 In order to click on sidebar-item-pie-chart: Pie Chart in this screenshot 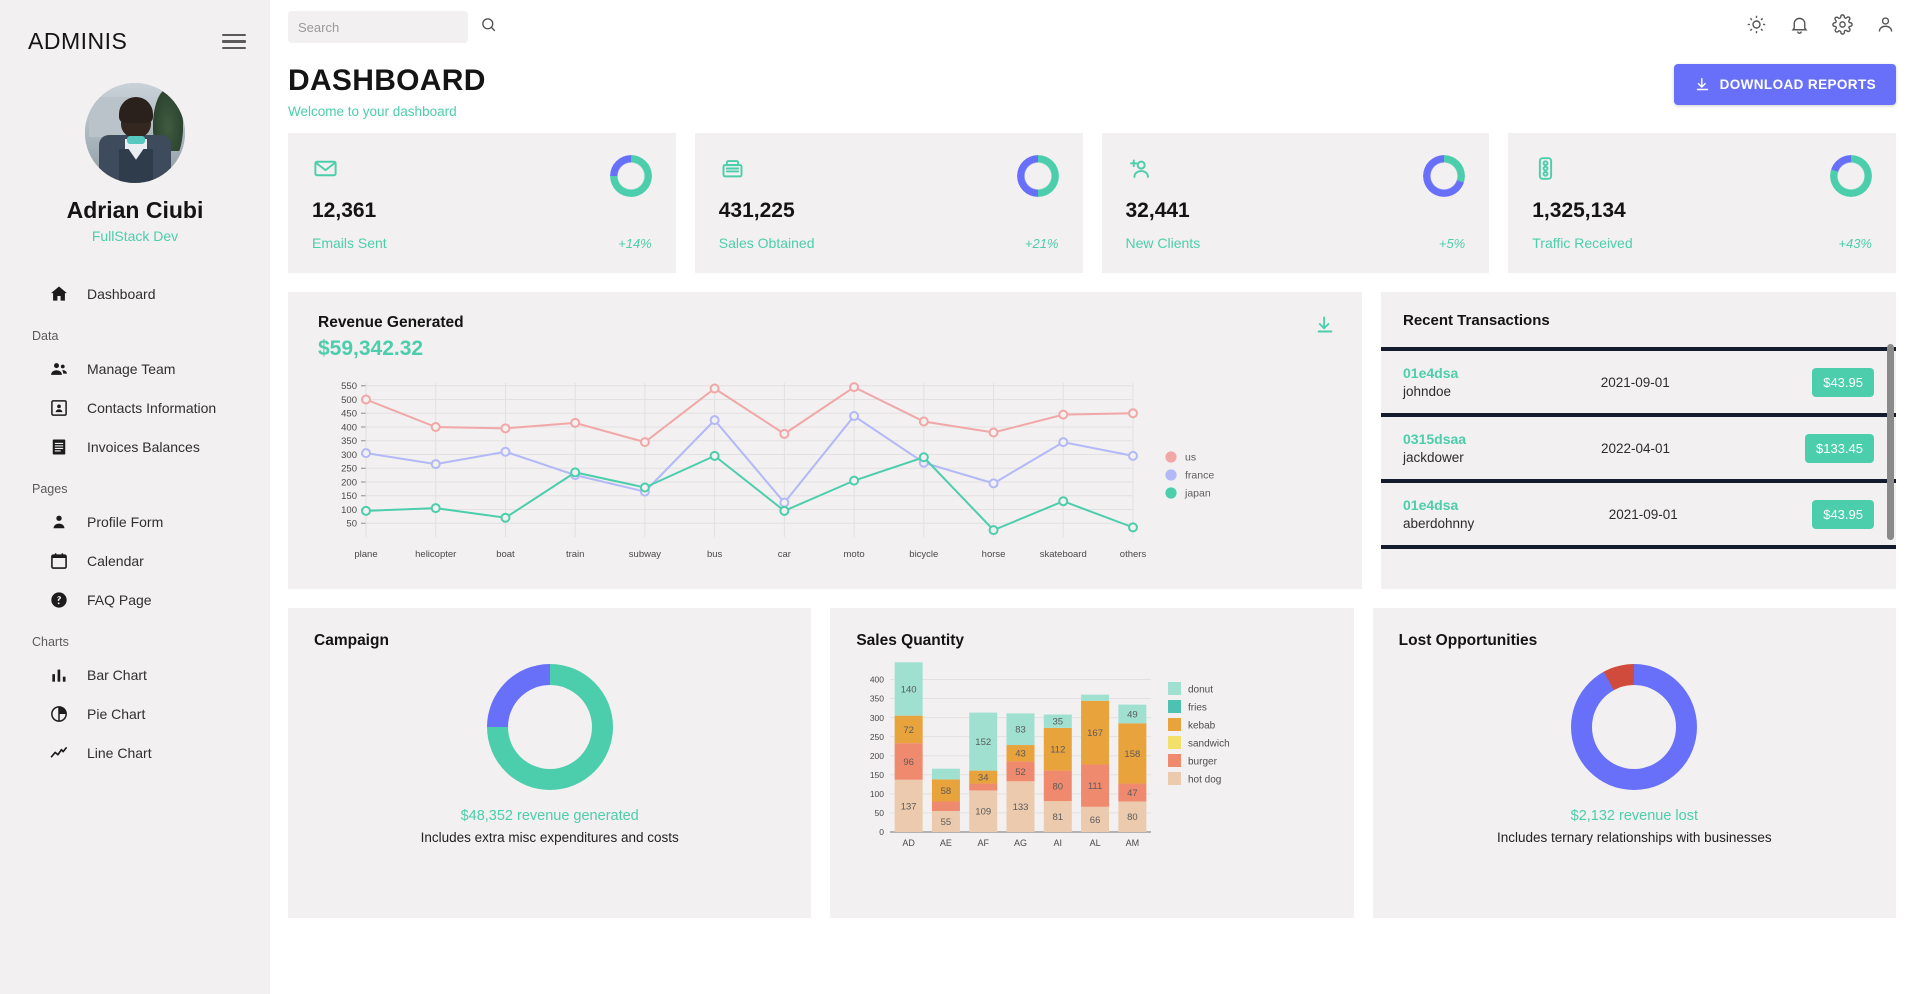, I will do `click(135, 713)`.